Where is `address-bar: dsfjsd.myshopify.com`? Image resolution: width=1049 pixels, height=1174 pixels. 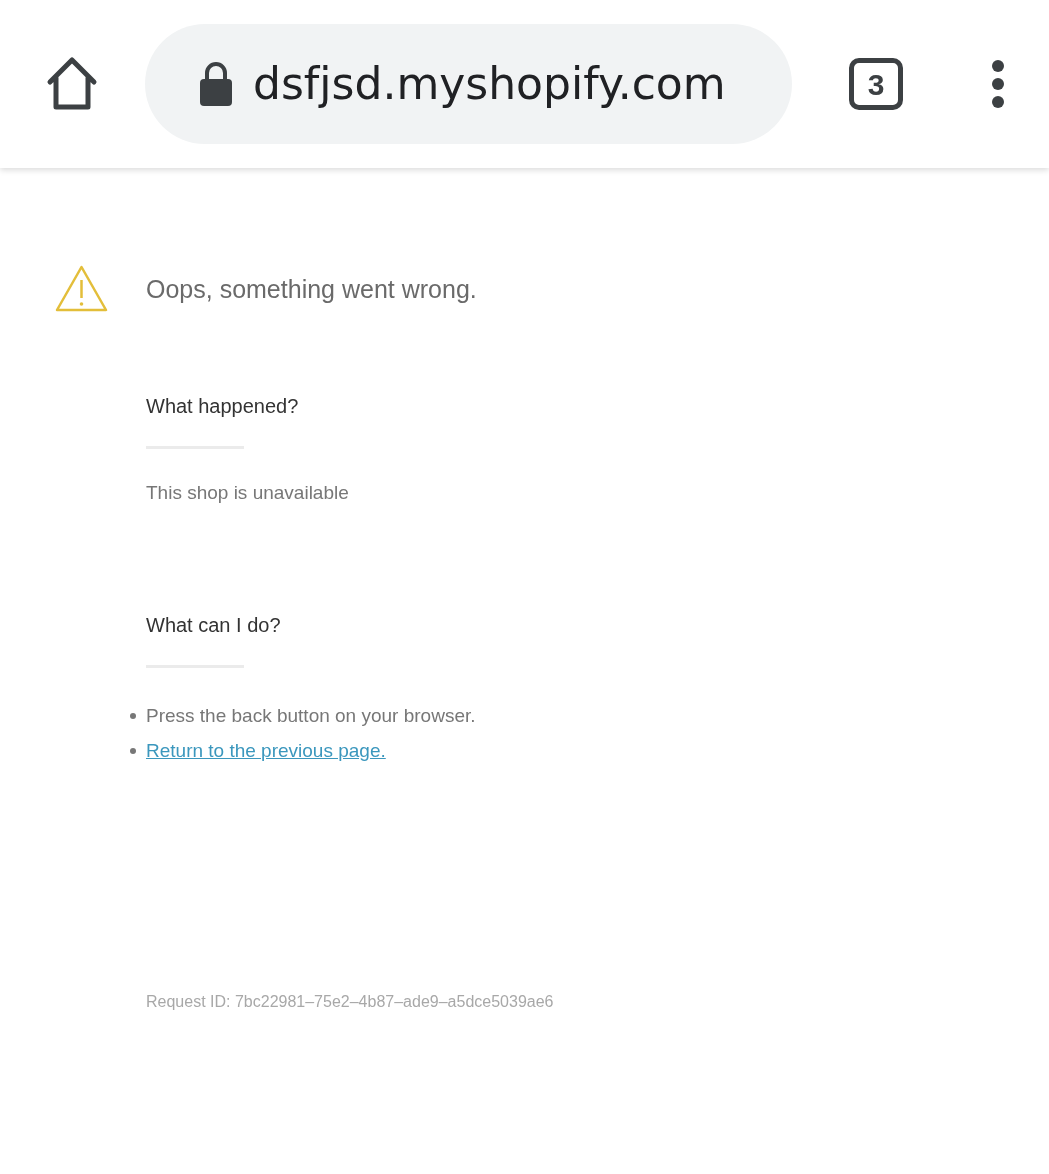
address-bar: dsfjsd.myshopify.com is located at coordinates (468, 84).